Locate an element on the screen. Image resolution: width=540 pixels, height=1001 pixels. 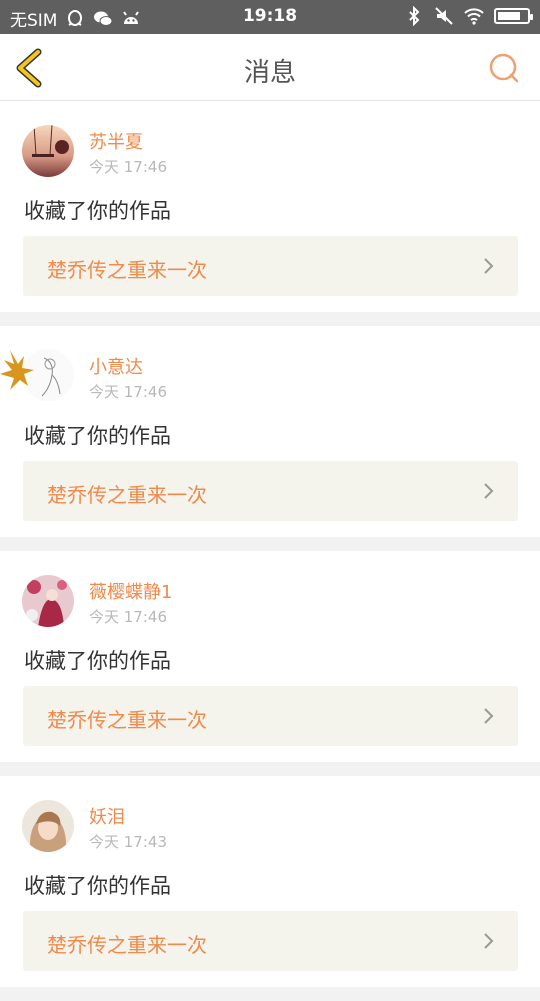
maple-leaf-sketch-avatar is located at coordinates (37, 375).